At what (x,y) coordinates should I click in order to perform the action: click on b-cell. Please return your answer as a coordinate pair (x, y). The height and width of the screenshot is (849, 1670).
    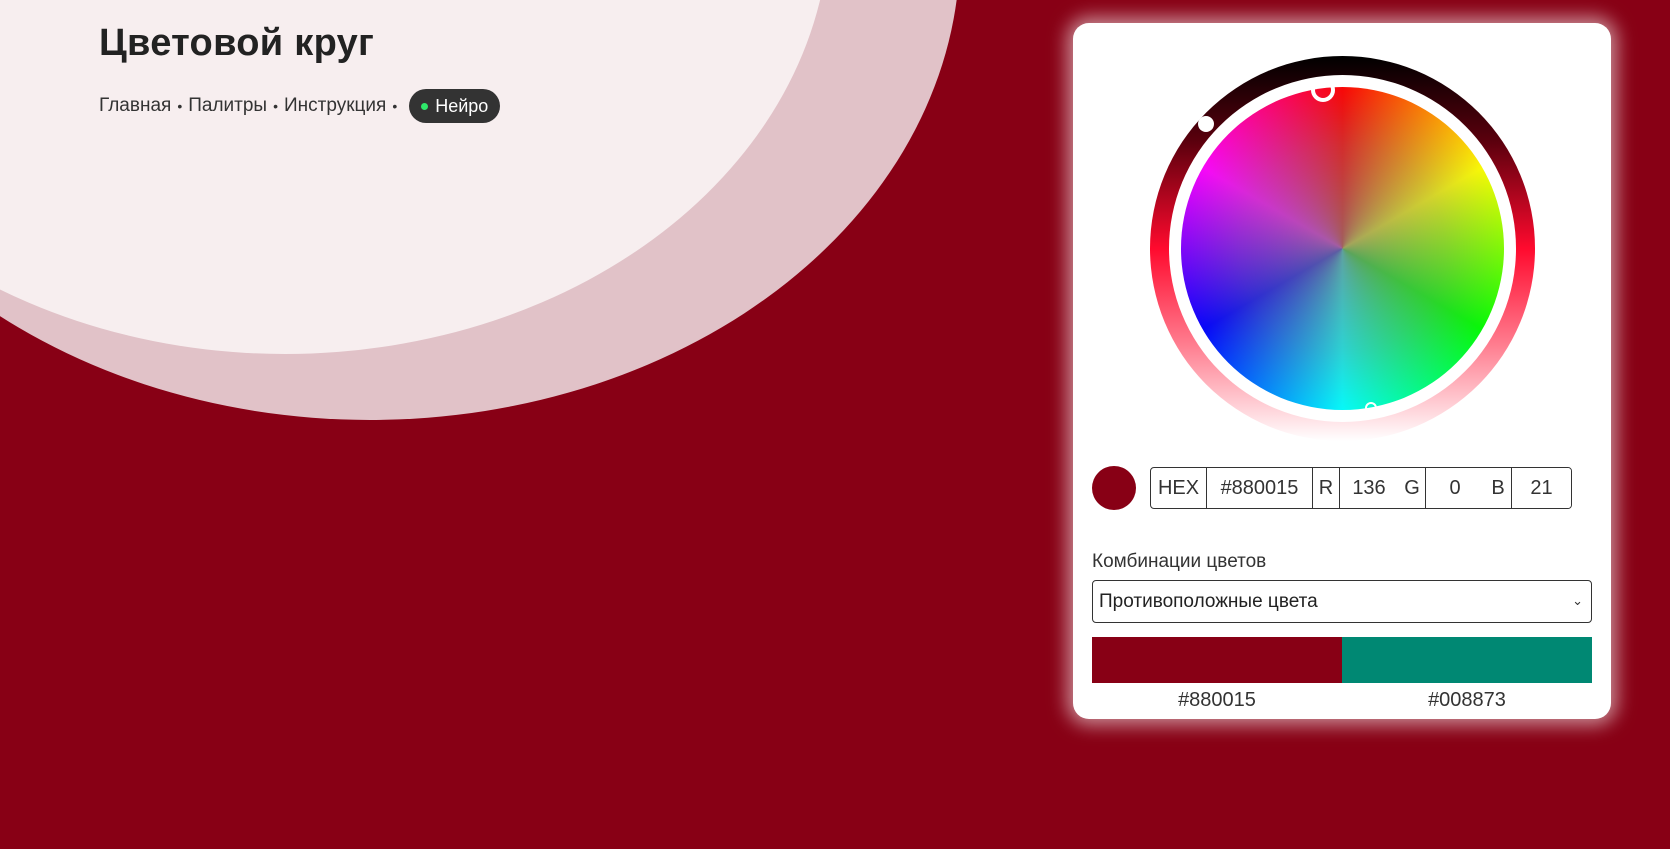
    Looking at the image, I should click on (1541, 488).